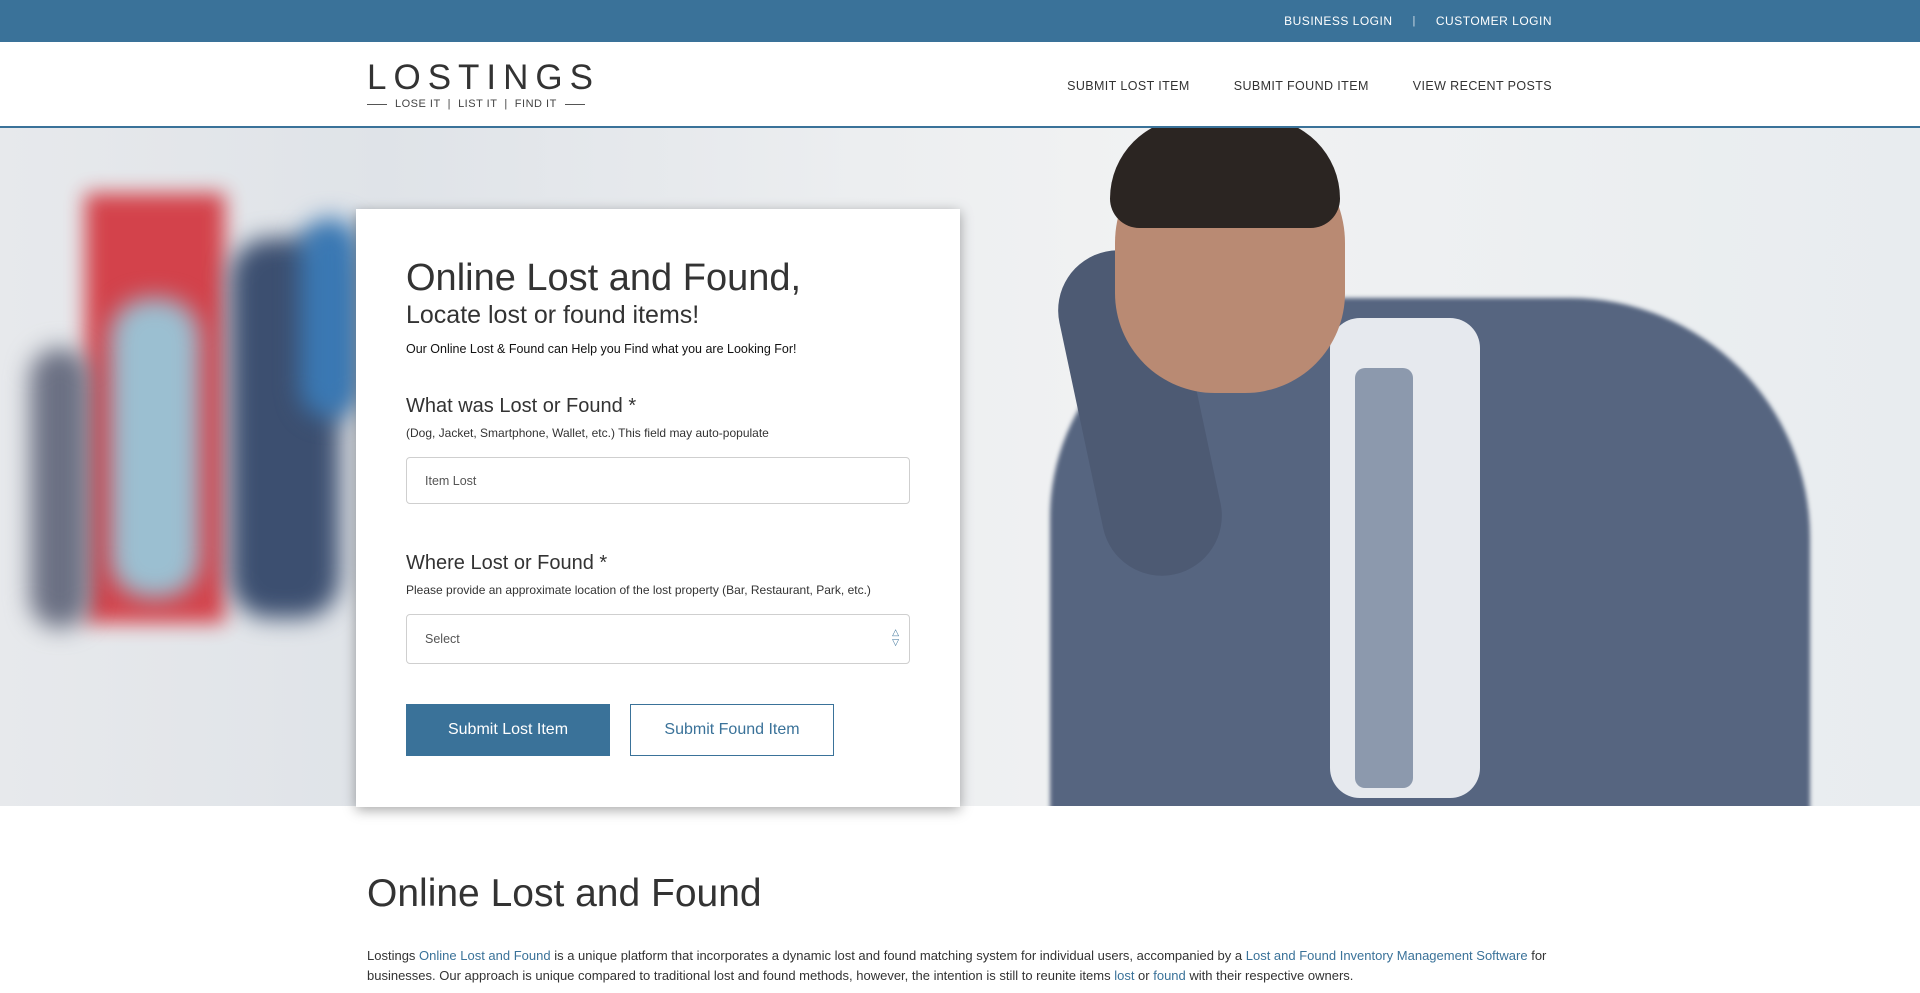 The width and height of the screenshot is (1920, 993). Describe the element at coordinates (1384, 578) in the screenshot. I see `hero-man-tie` at that location.